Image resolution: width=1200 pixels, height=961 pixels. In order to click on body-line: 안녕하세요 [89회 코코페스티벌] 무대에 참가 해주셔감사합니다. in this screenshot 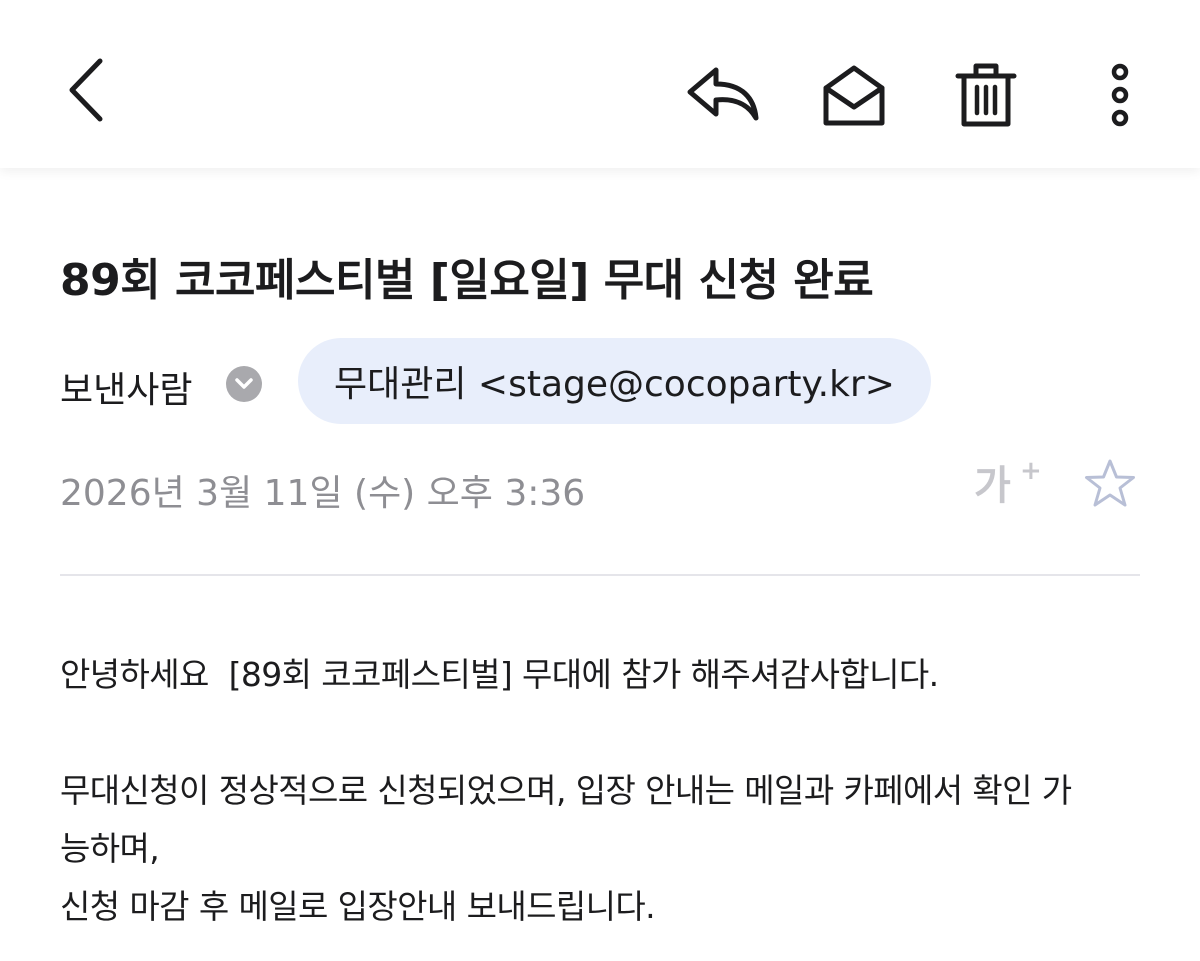, I will do `click(499, 674)`.